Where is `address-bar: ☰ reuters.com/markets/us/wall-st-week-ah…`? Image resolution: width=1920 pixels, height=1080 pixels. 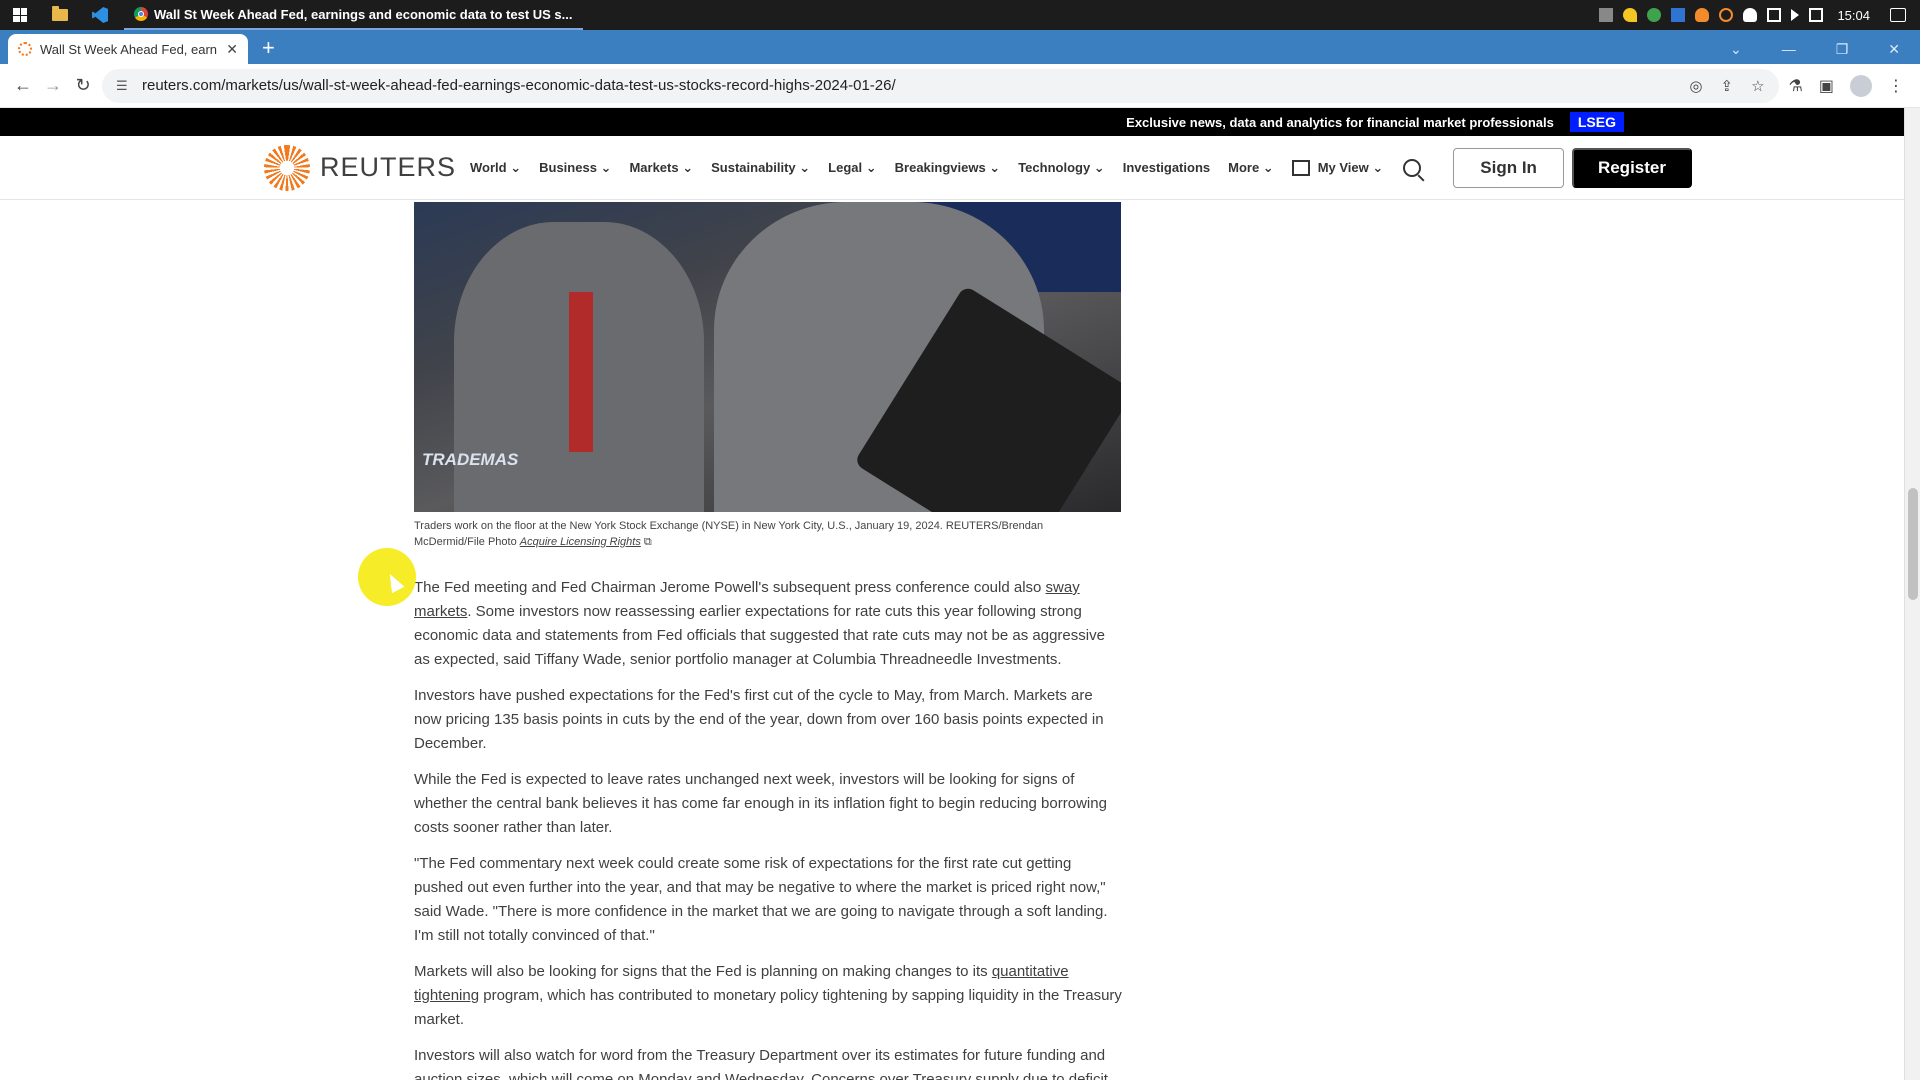 address-bar: ☰ reuters.com/markets/us/wall-st-week-ah… is located at coordinates (940, 85).